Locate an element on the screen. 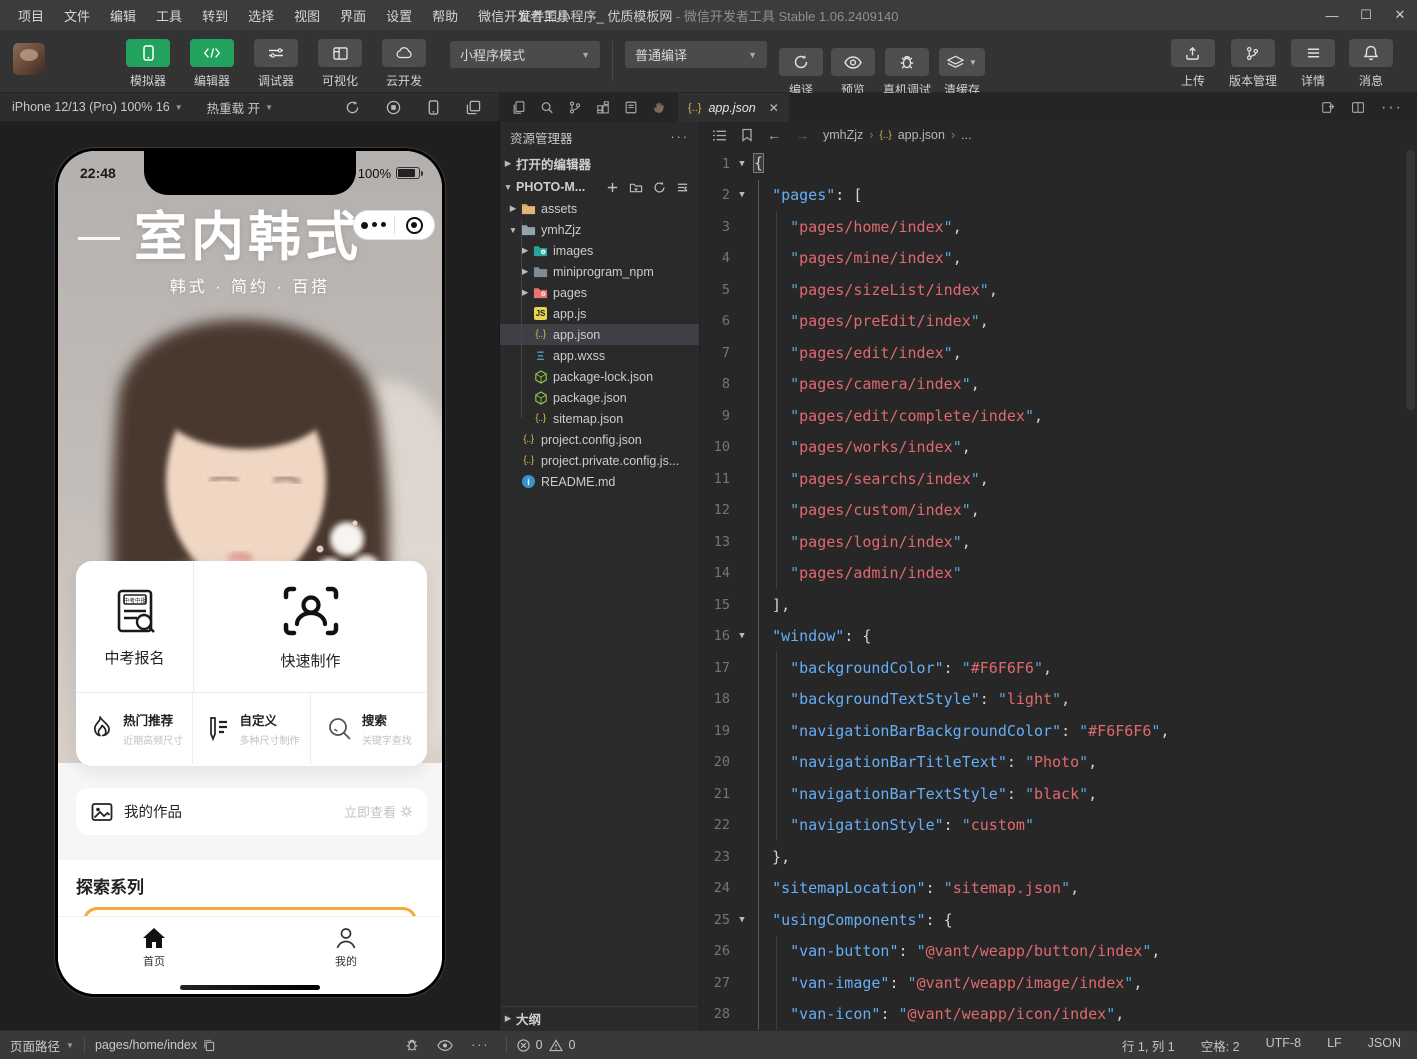  source-control-icon is located at coordinates (575, 107).